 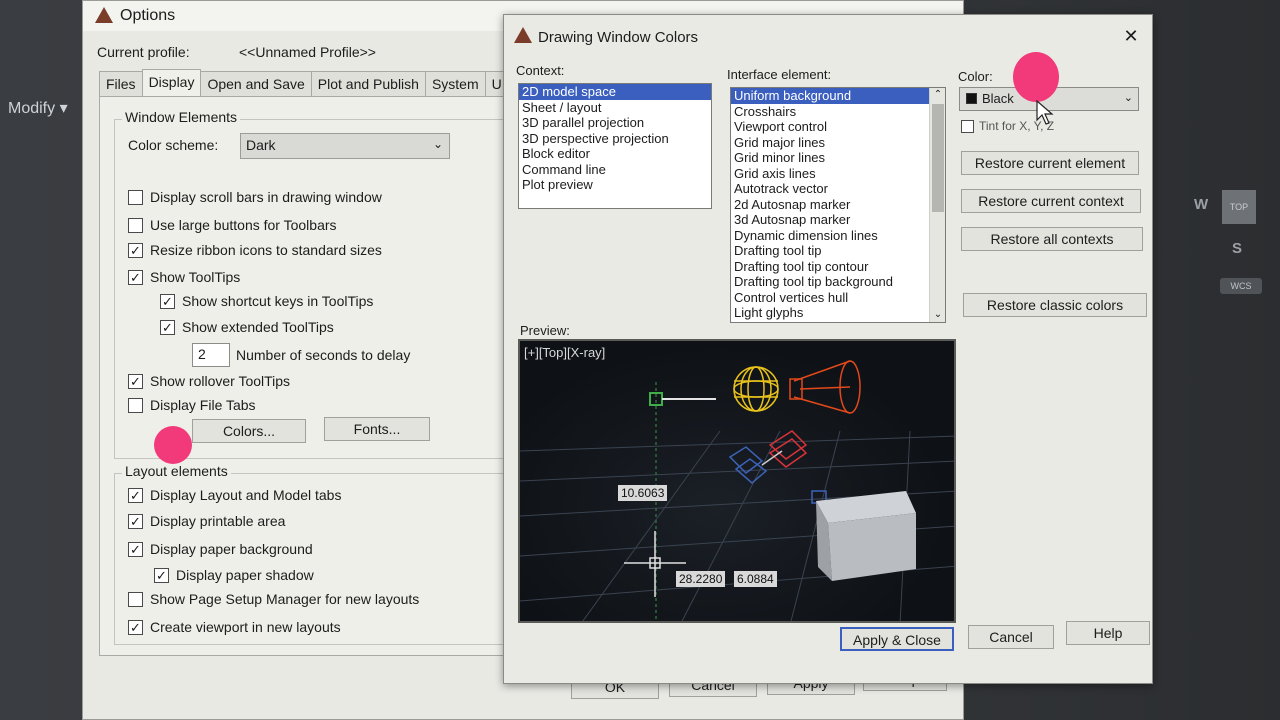 What do you see at coordinates (209, 381) in the screenshot?
I see `checkbox-rollover-tooltips: ✓ Show rollover ToolTips` at bounding box center [209, 381].